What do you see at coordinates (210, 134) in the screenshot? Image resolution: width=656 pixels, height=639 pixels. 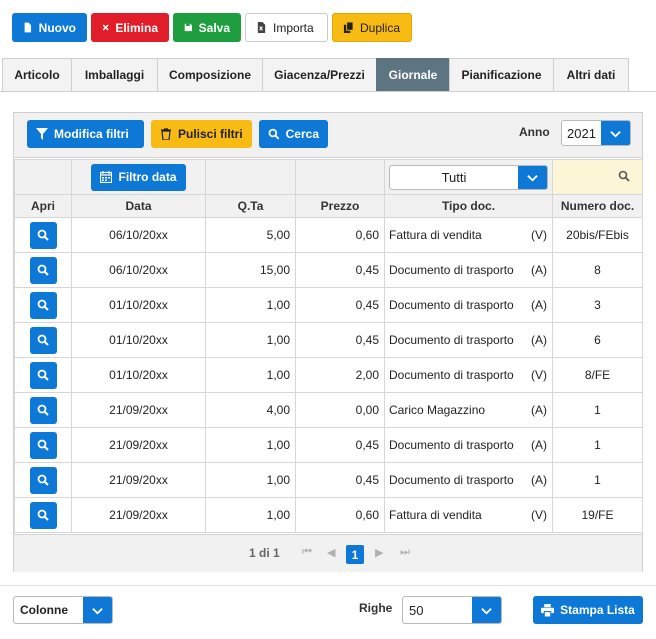 I see `pulisci-filtri-label: Pulisci filtri` at bounding box center [210, 134].